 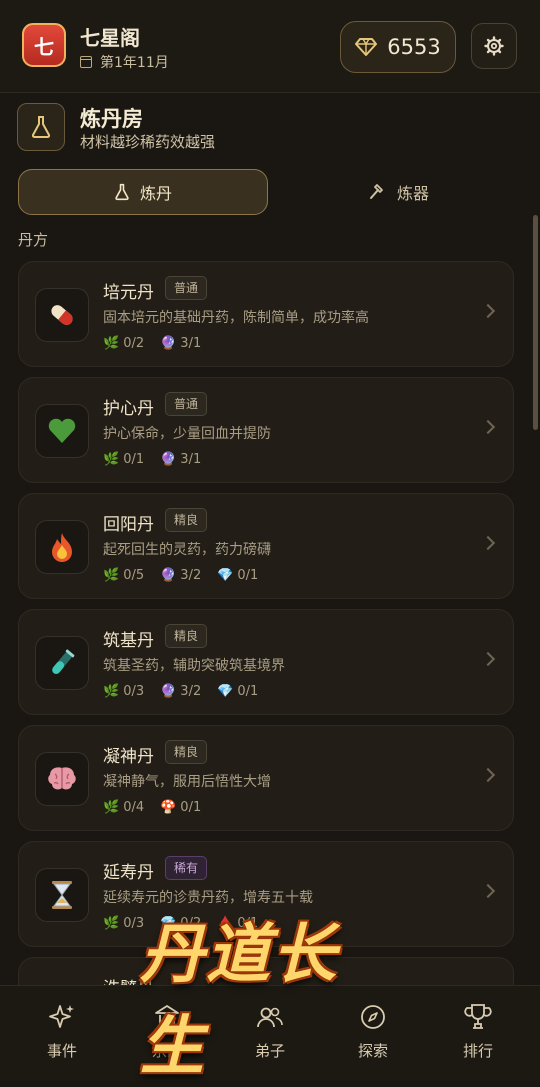 What do you see at coordinates (412, 193) in the screenshot?
I see `tab-label: 炼器` at bounding box center [412, 193].